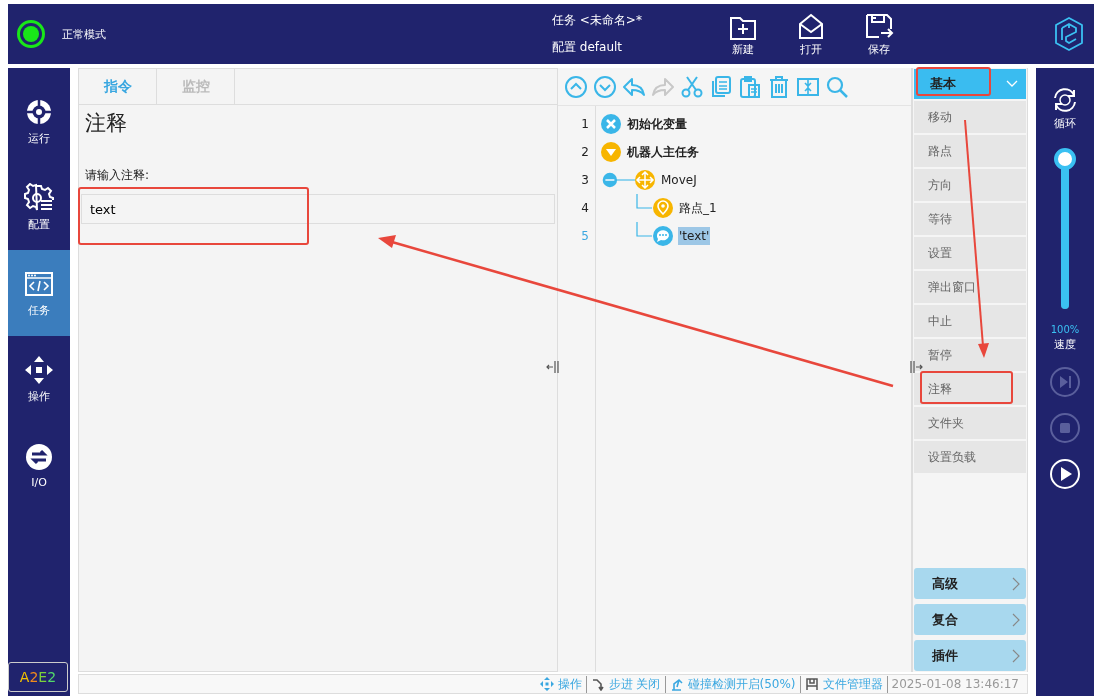 The image size is (1094, 696). Describe the element at coordinates (811, 684) in the screenshot. I see `folder-icon` at that location.